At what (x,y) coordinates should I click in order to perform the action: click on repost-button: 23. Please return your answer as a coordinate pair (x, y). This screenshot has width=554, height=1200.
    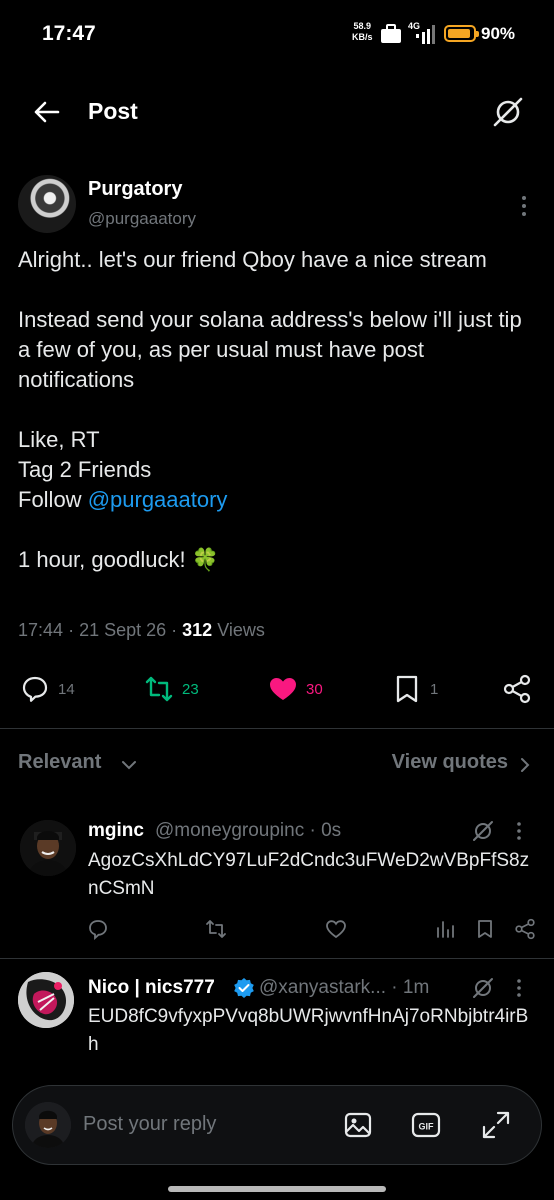
    Looking at the image, I should click on (171, 689).